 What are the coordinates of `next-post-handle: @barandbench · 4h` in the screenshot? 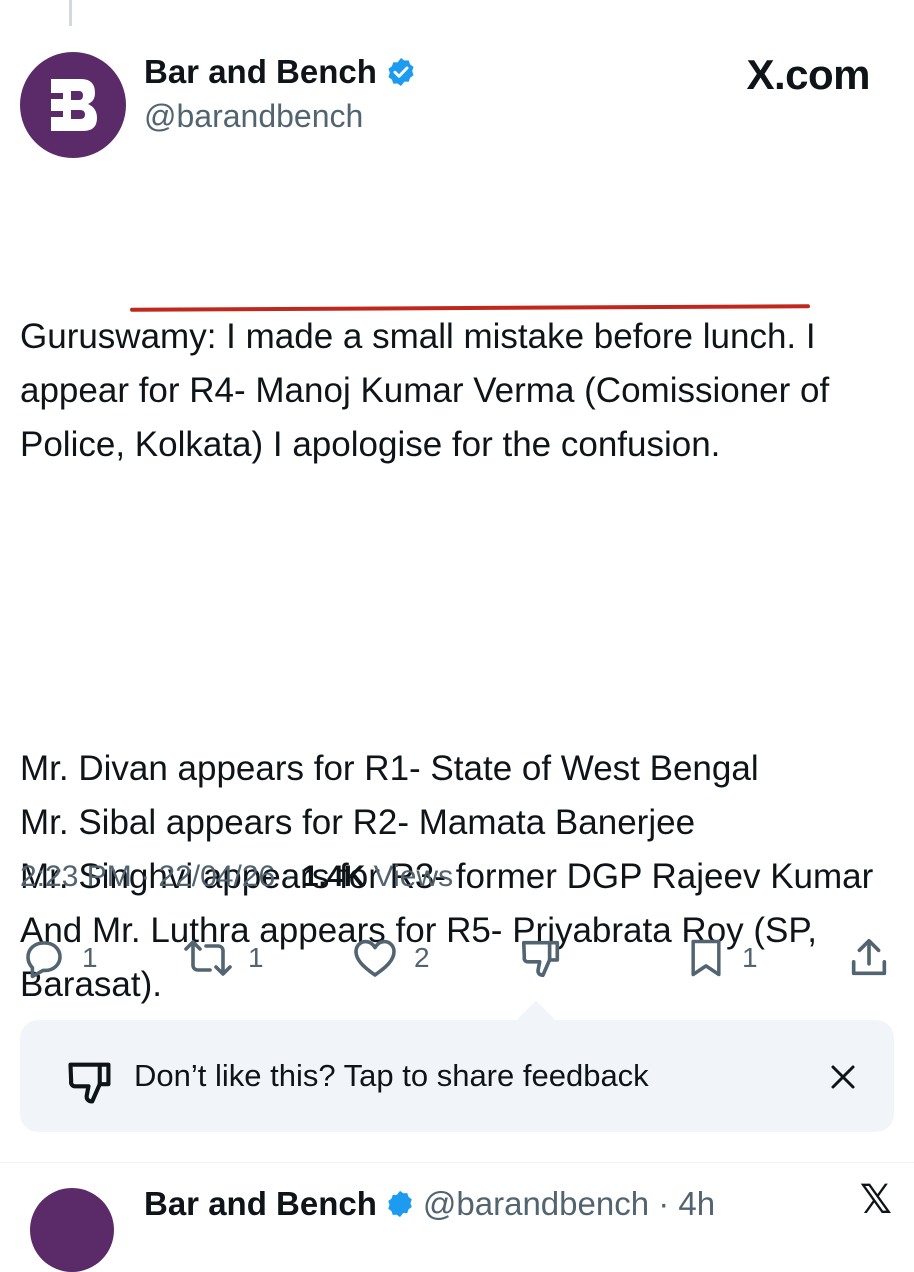 It's located at (569, 1204).